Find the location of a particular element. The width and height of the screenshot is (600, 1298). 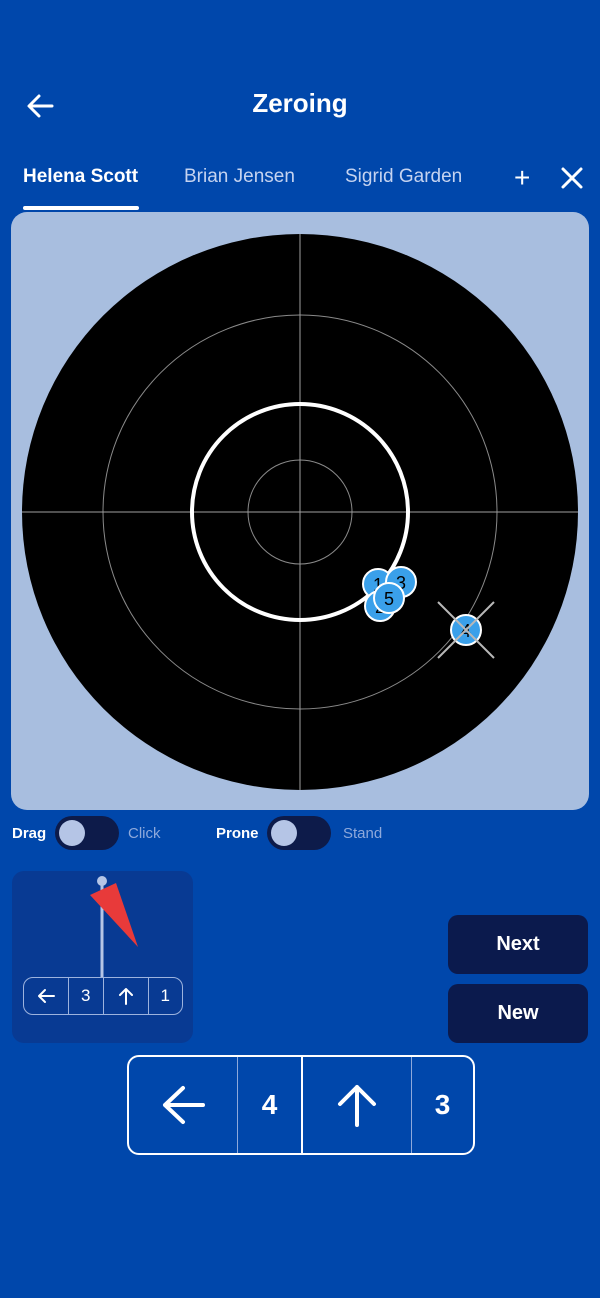

page-title: Zeroing is located at coordinates (300, 103).